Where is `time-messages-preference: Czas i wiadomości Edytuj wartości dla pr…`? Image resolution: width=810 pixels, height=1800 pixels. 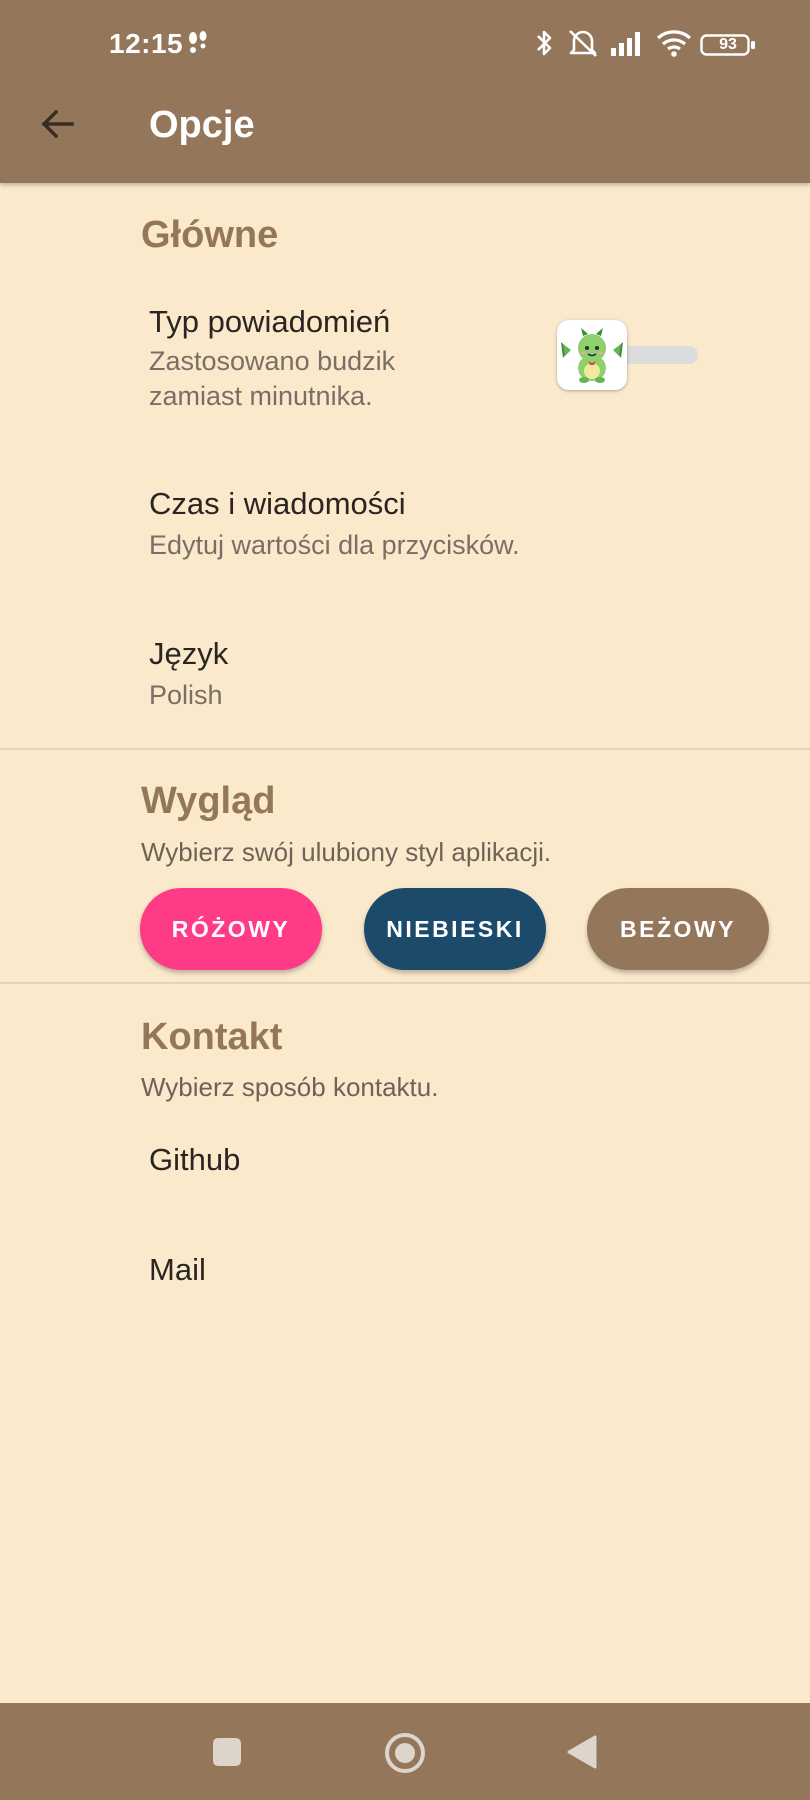 time-messages-preference: Czas i wiadomości Edytuj wartości dla pr… is located at coordinates (405, 525).